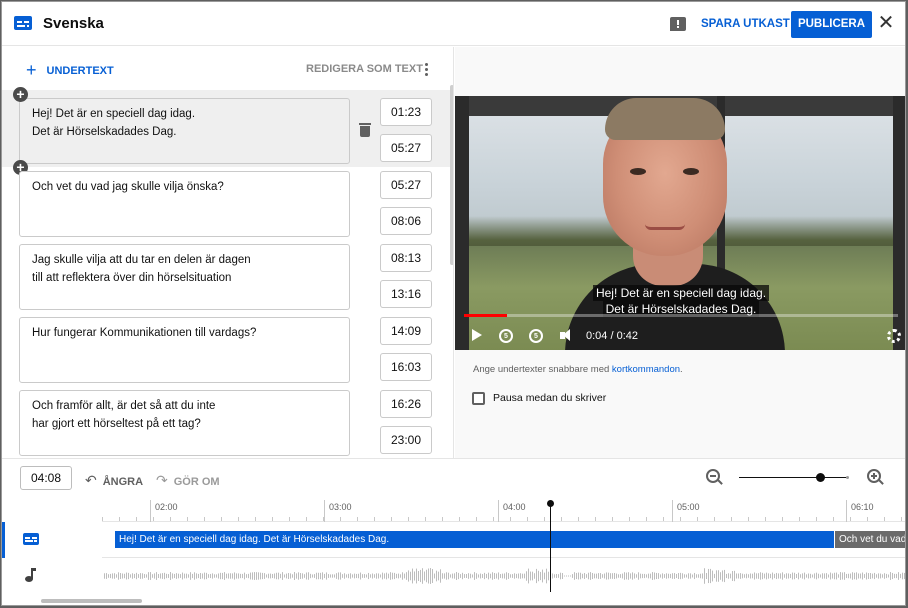  I want to click on zoom-slider-thumb, so click(820, 477).